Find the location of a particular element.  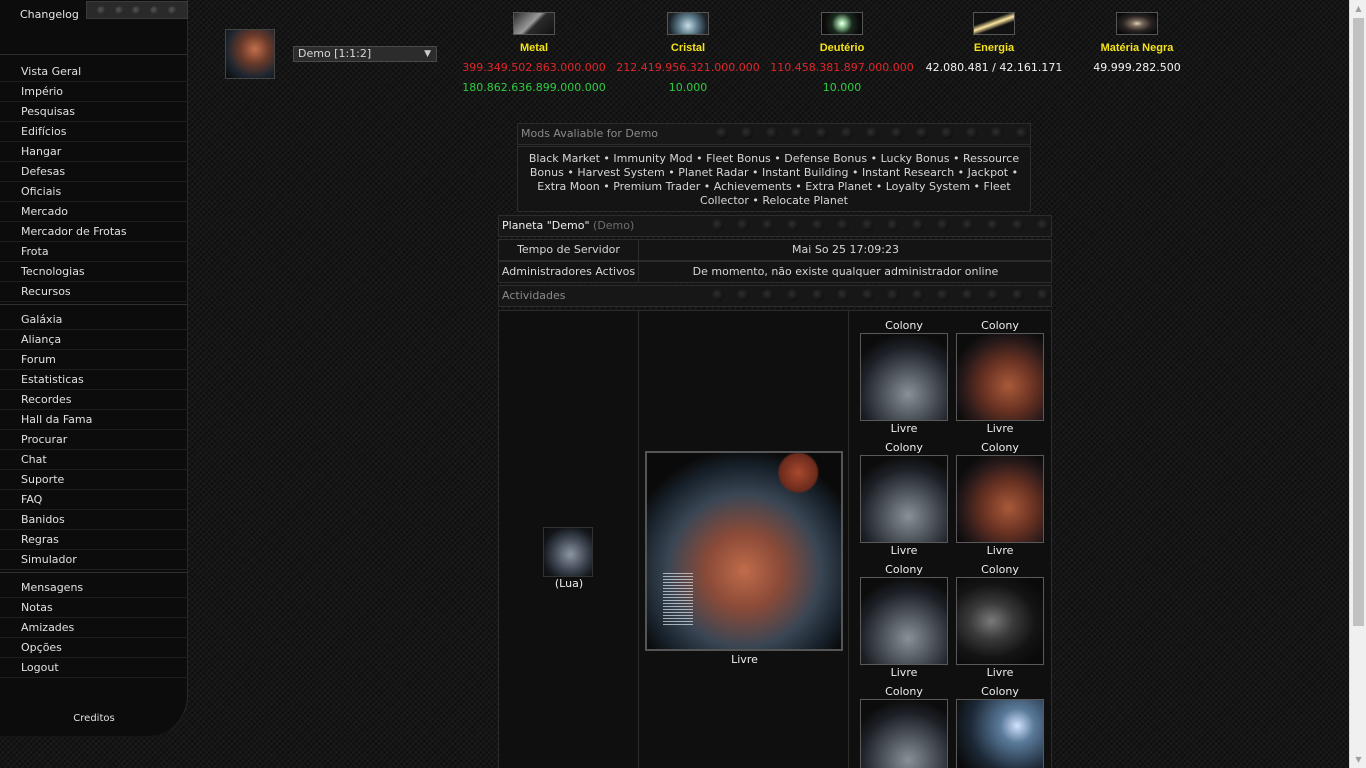

menu-item-buildings: Edifícios is located at coordinates (94, 132).